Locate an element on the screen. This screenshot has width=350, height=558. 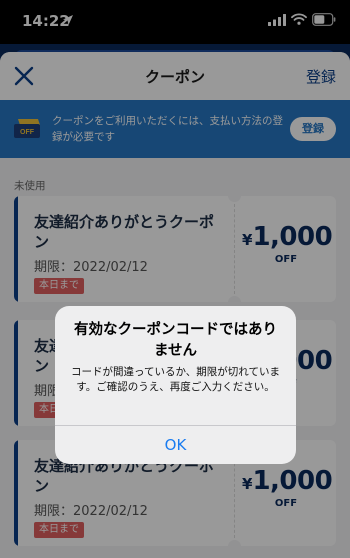
alert-ok-button: OK is located at coordinates (175, 445).